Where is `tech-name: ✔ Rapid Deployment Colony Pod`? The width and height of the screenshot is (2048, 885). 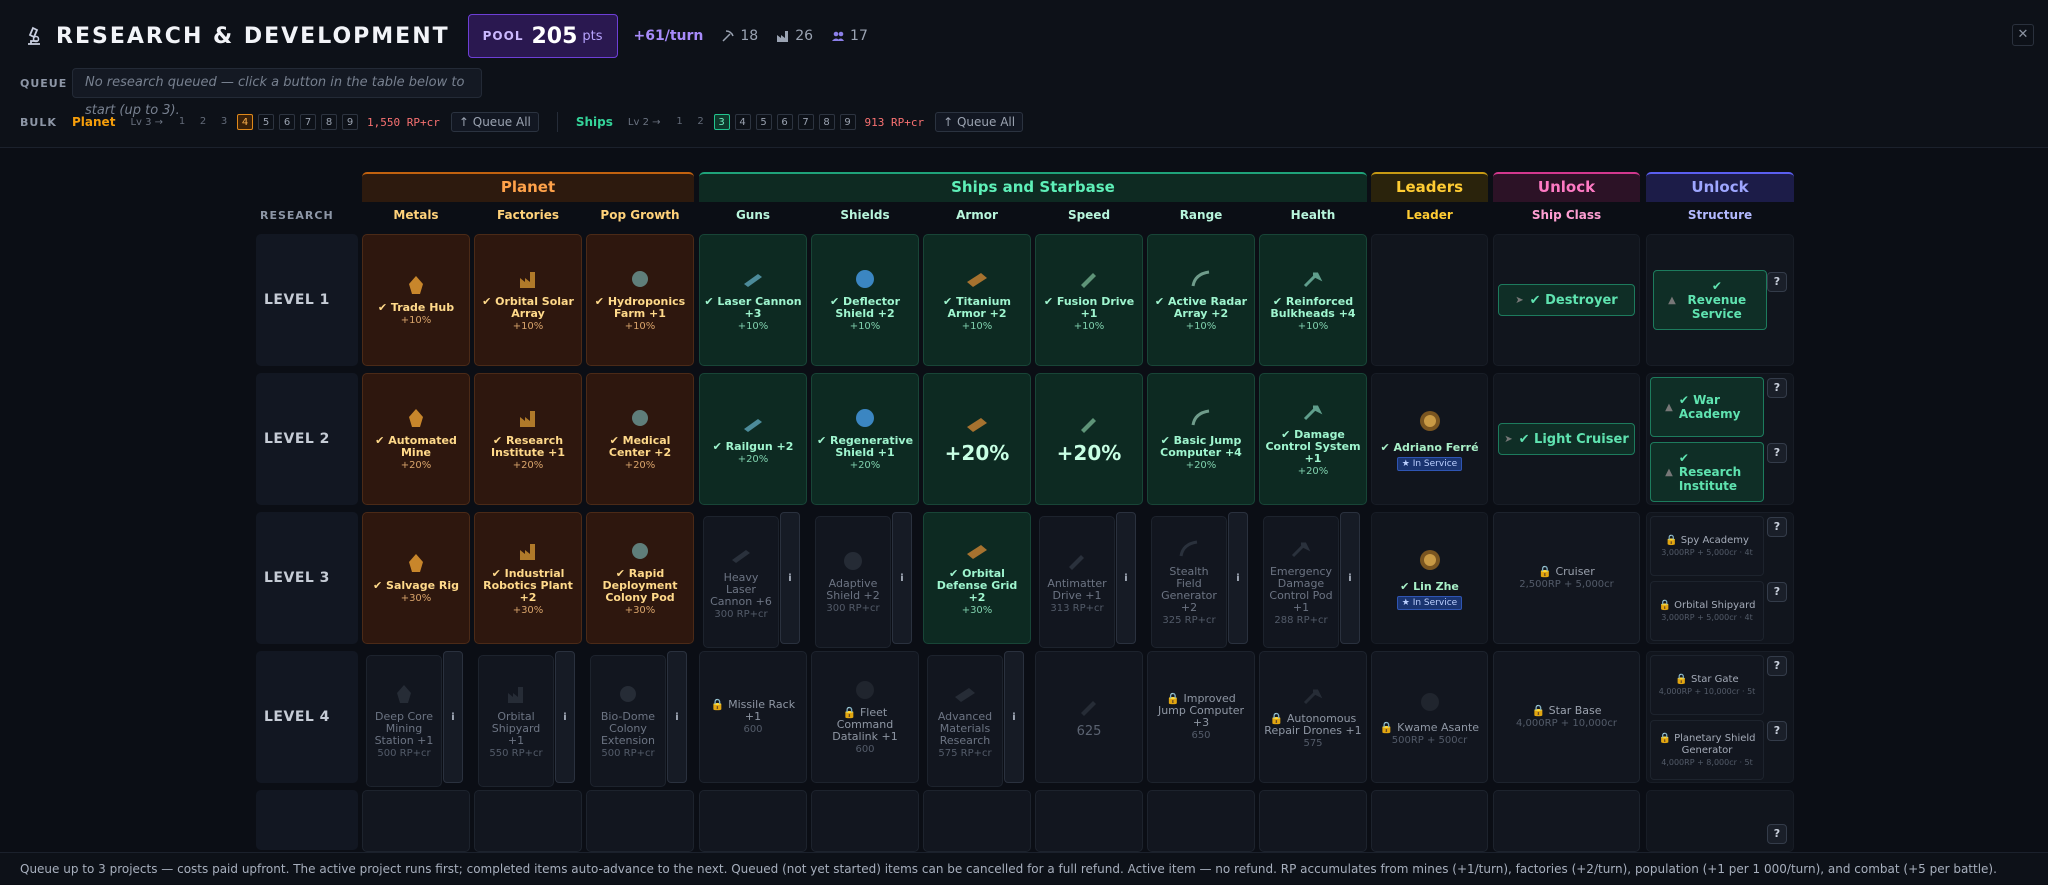
tech-name: ✔ Rapid Deployment Colony Pod is located at coordinates (640, 585).